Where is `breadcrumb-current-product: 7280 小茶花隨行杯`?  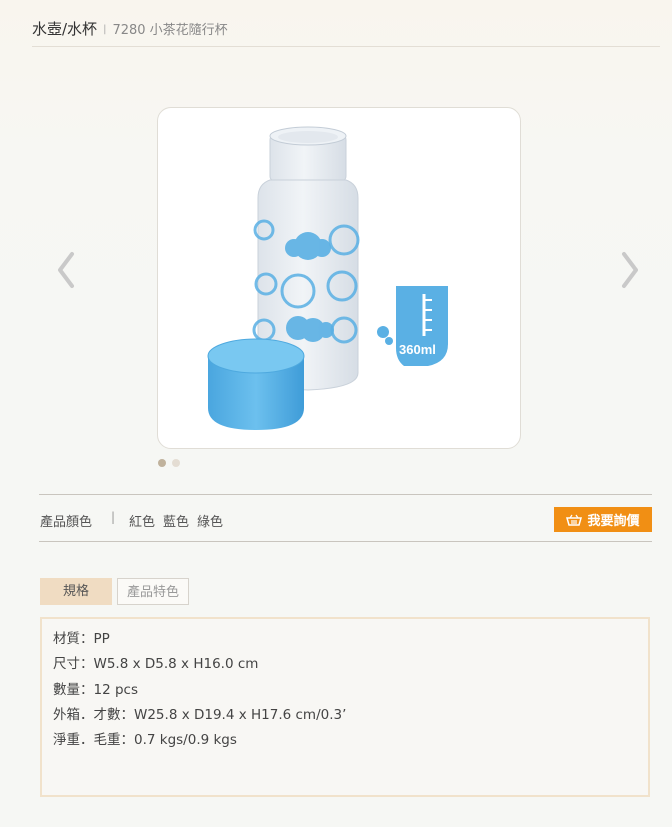 breadcrumb-current-product: 7280 小茶花隨行杯 is located at coordinates (170, 30).